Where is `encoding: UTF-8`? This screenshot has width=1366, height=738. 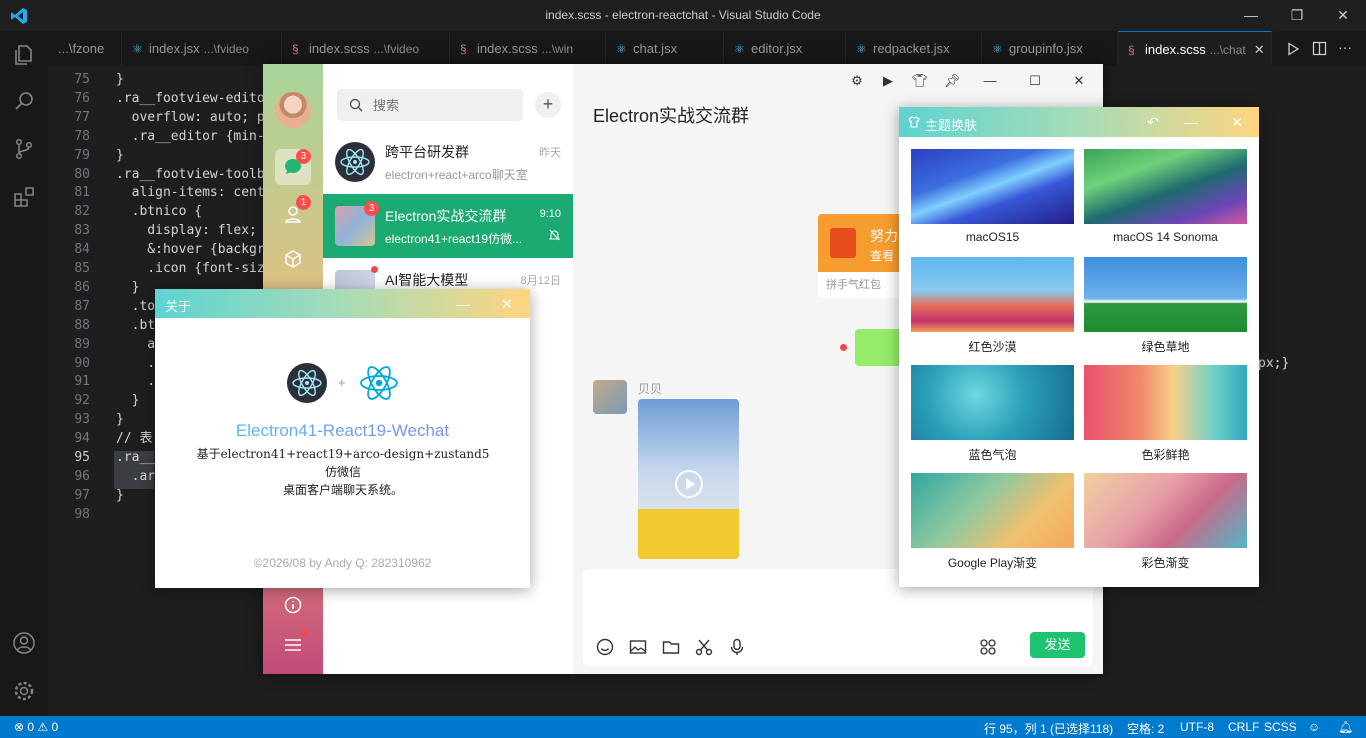 encoding: UTF-8 is located at coordinates (1197, 727).